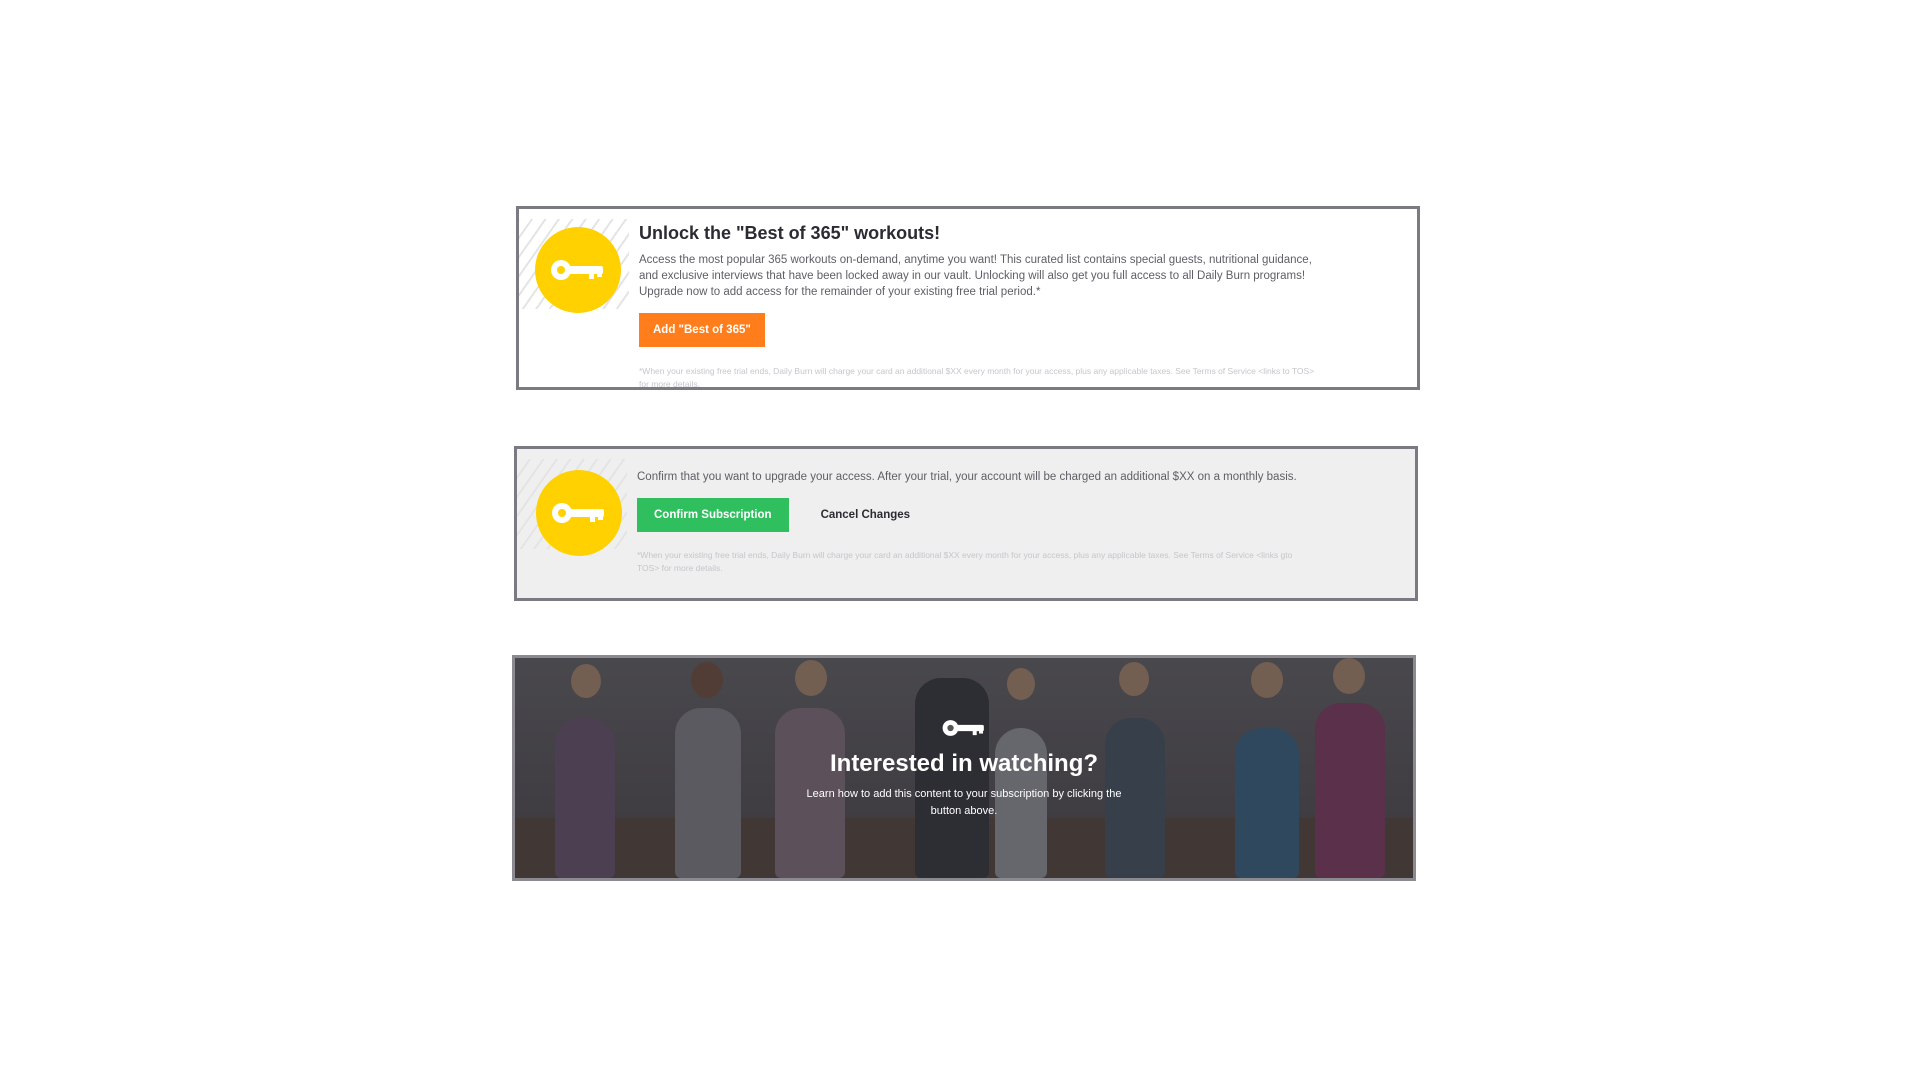  What do you see at coordinates (702, 330) in the screenshot?
I see `add-best-of-365-button: Add "Best of 365"` at bounding box center [702, 330].